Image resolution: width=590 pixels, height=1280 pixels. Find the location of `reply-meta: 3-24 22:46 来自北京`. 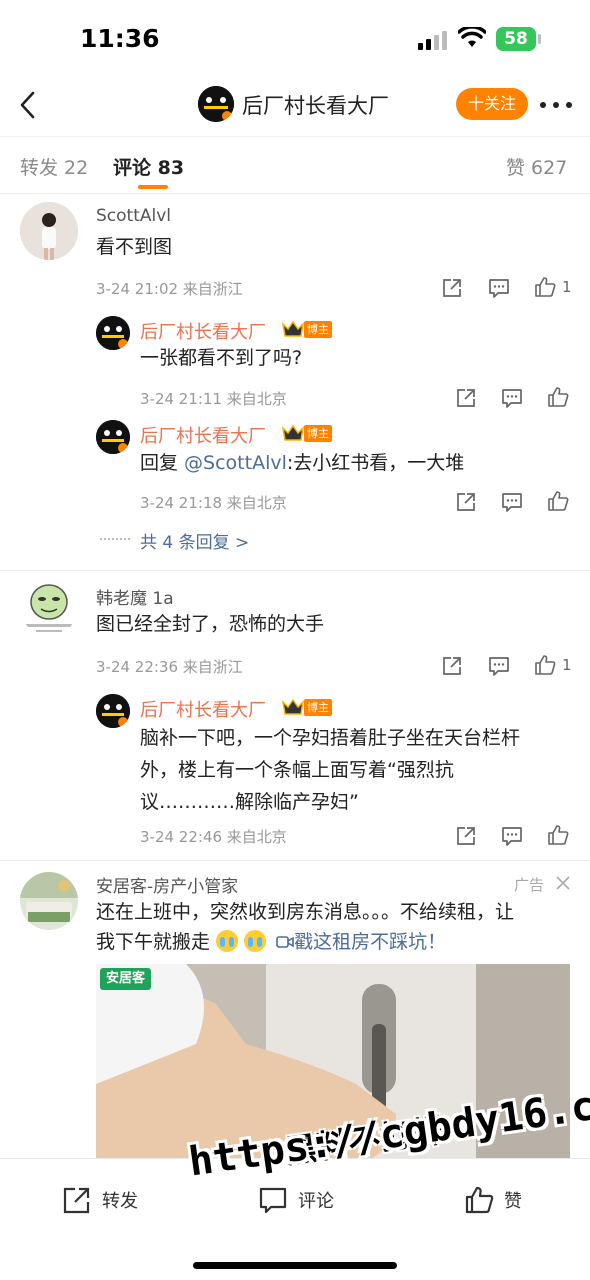

reply-meta: 3-24 22:46 来自北京 is located at coordinates (213, 837).